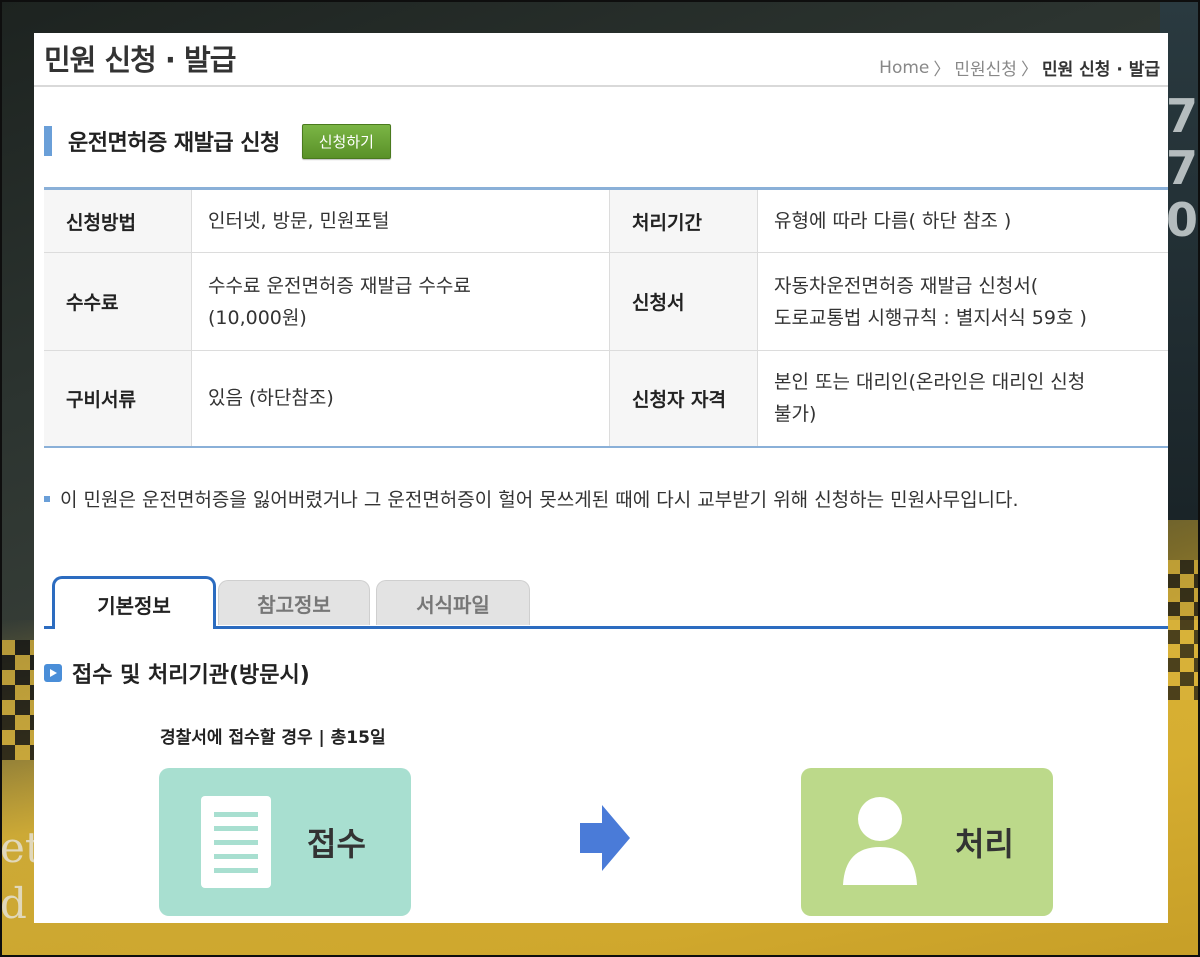  I want to click on apply-button: 신청하기, so click(346, 141).